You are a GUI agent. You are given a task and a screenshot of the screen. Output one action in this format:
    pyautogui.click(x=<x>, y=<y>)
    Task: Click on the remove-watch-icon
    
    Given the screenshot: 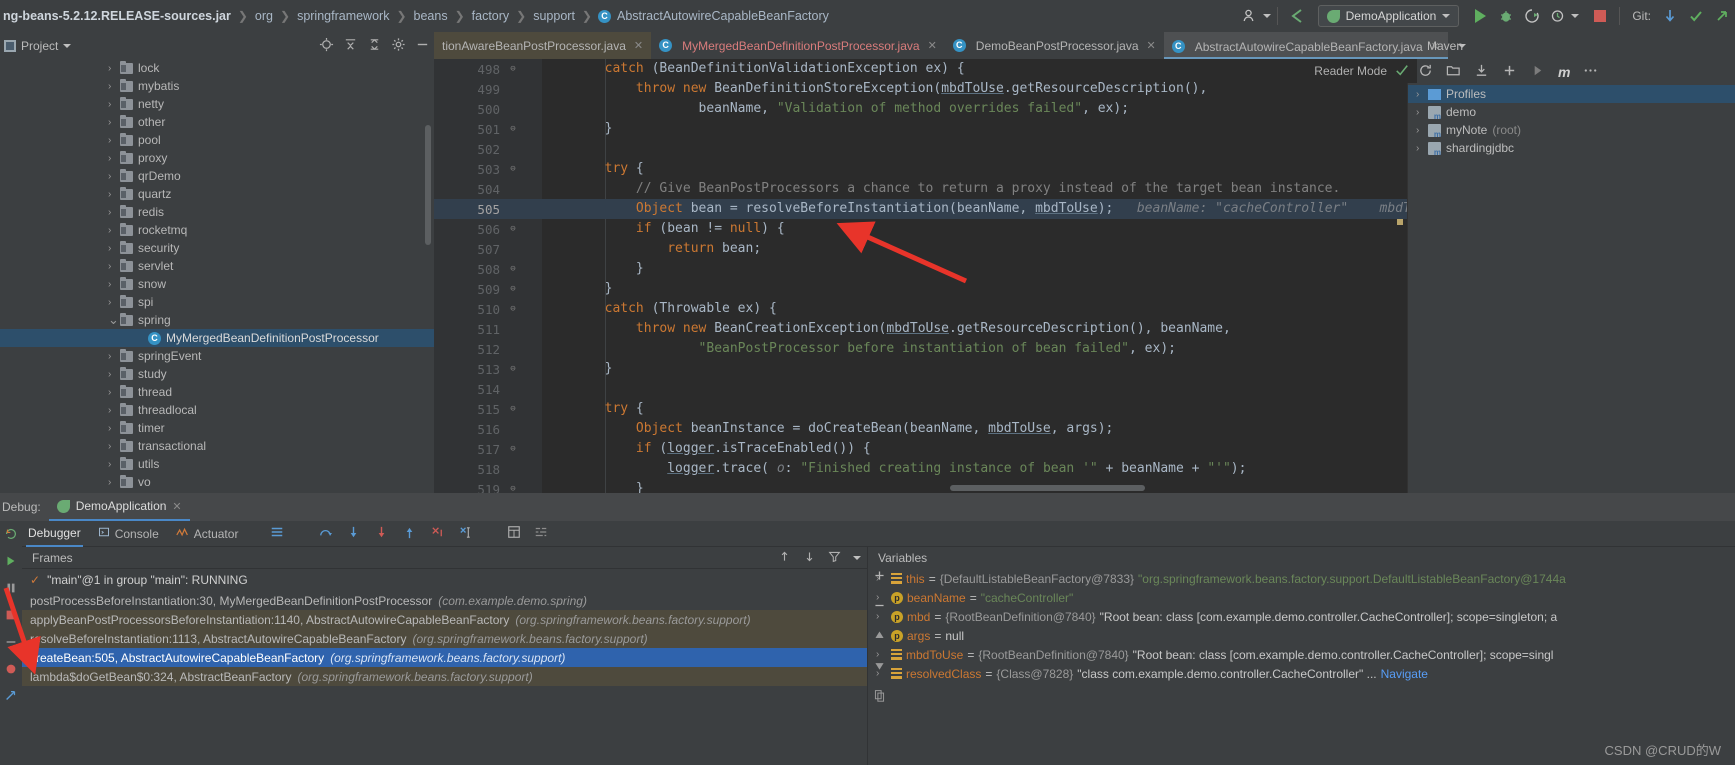 What is the action you would take?
    pyautogui.click(x=879, y=607)
    